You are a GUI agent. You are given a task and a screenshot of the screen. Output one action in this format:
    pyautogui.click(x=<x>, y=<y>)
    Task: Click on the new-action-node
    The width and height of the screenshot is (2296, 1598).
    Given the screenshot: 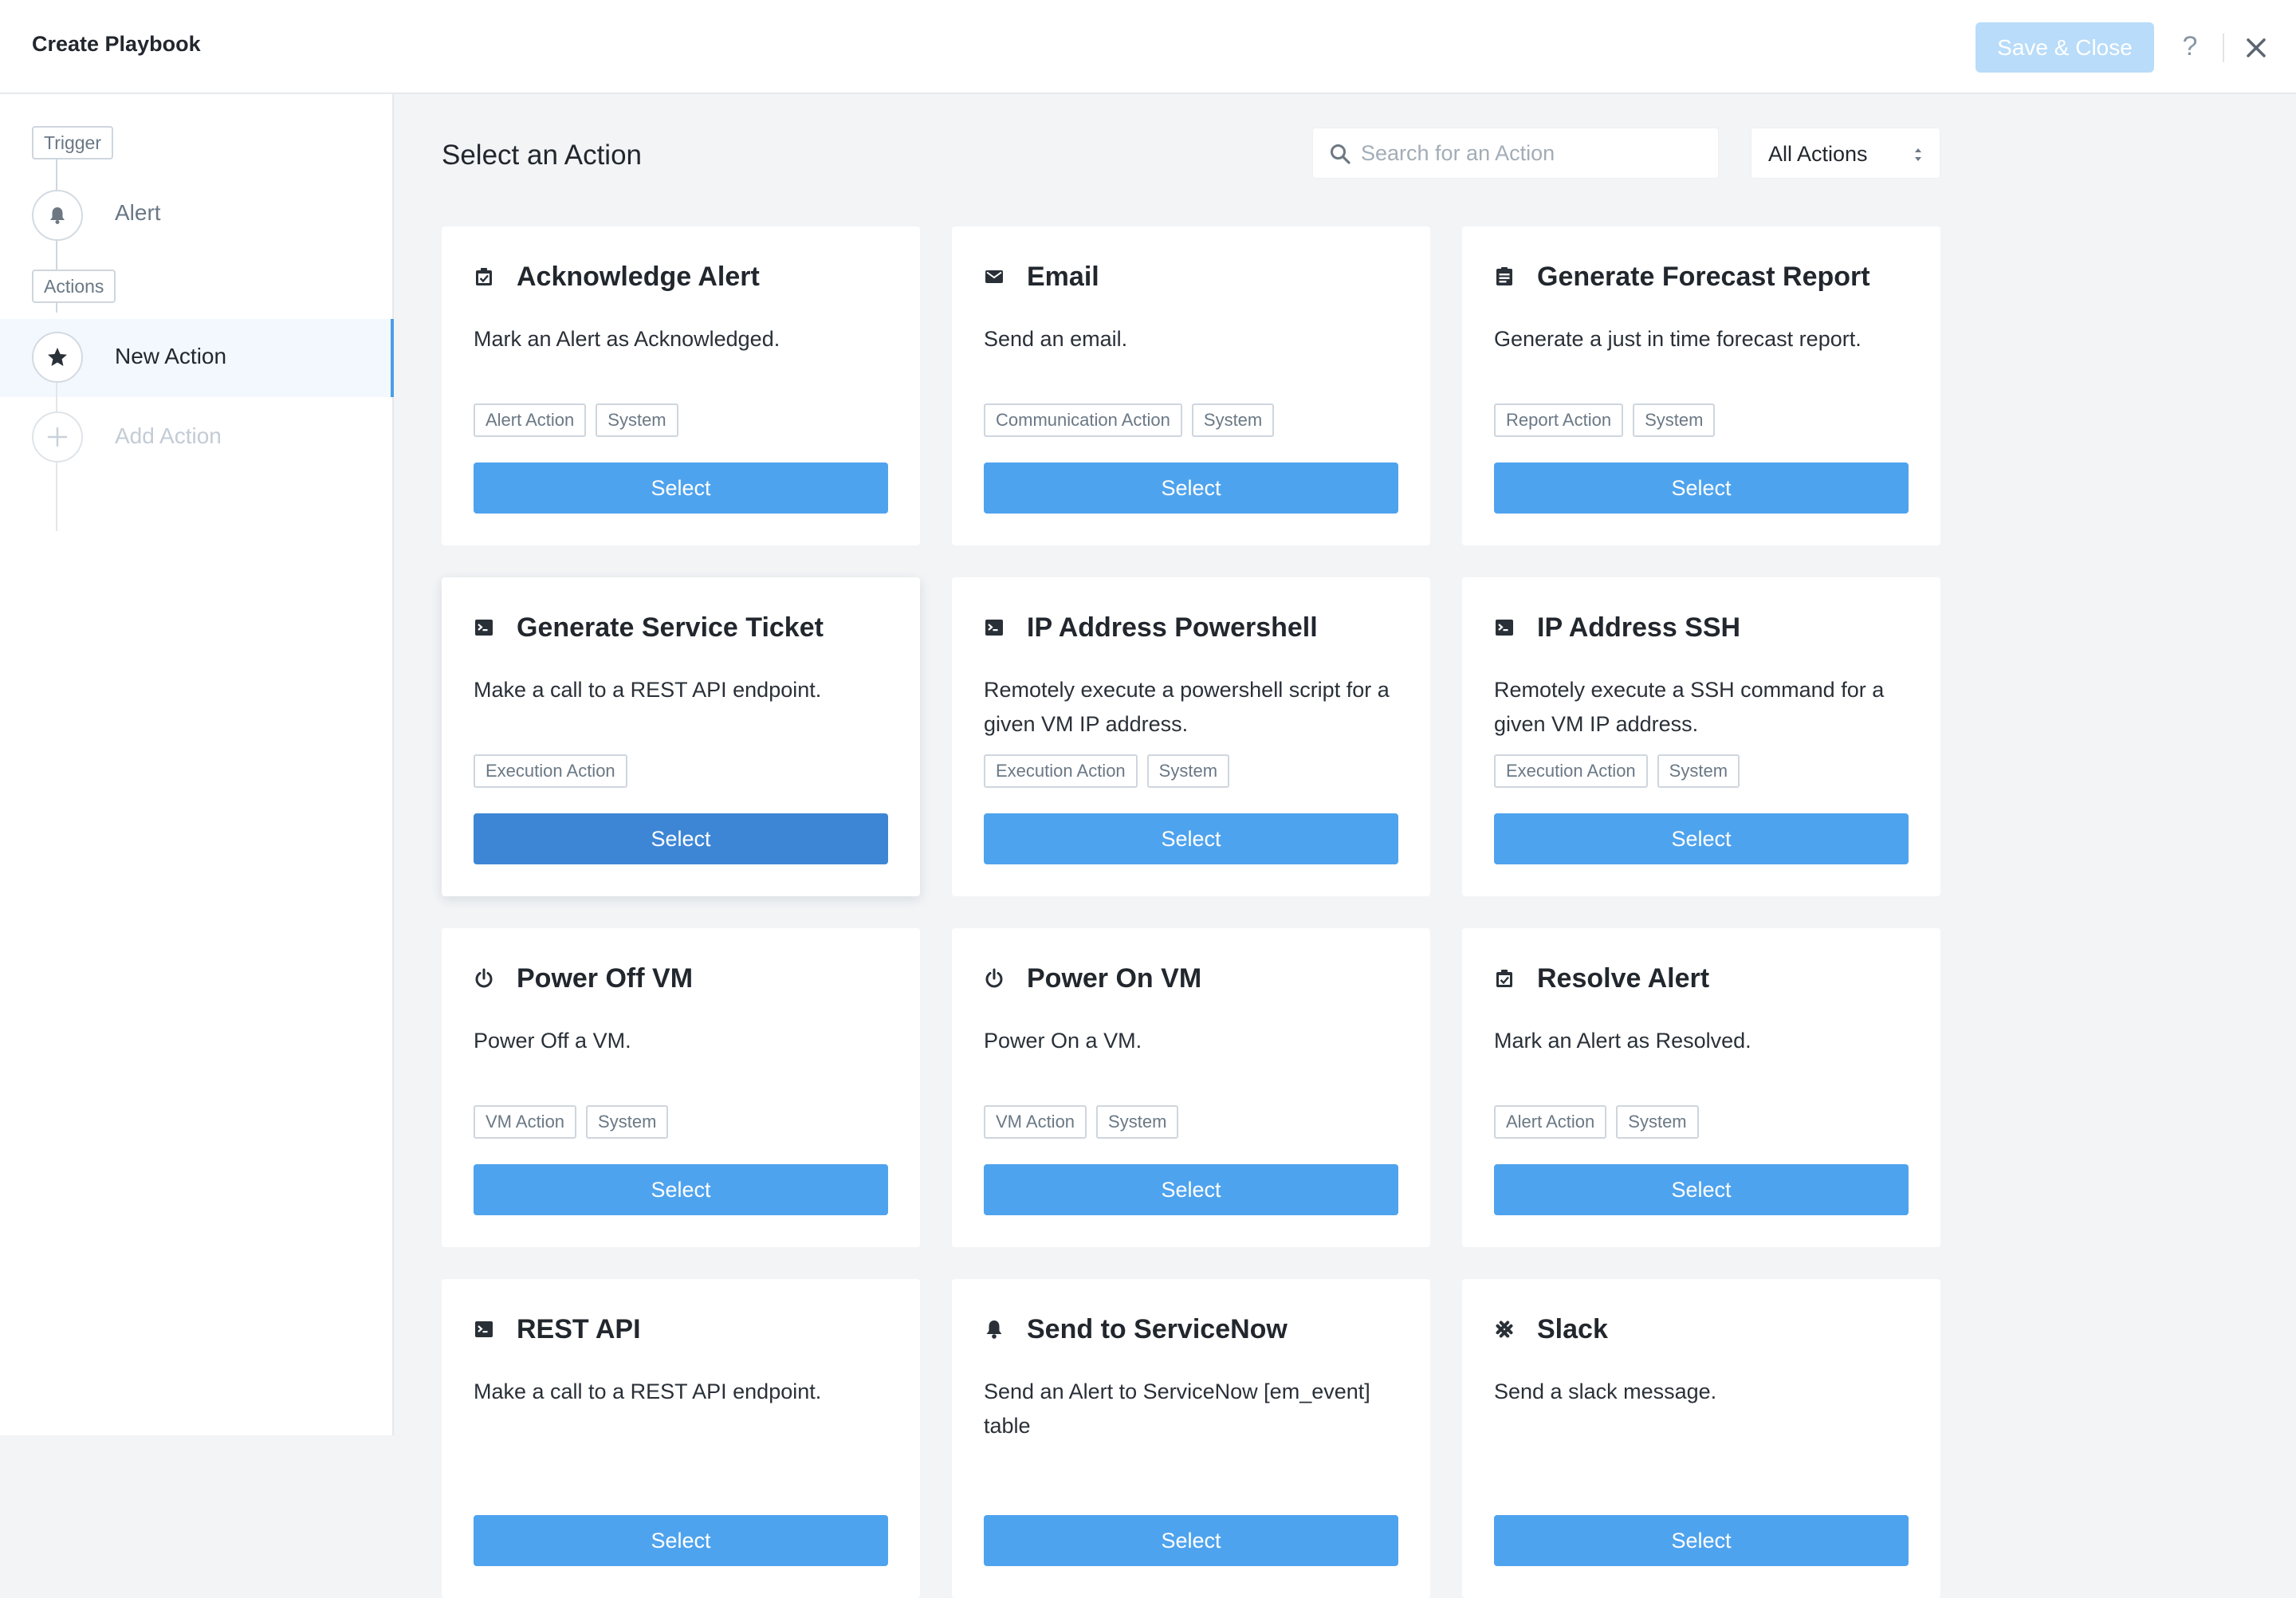 What is the action you would take?
    pyautogui.click(x=58, y=357)
    